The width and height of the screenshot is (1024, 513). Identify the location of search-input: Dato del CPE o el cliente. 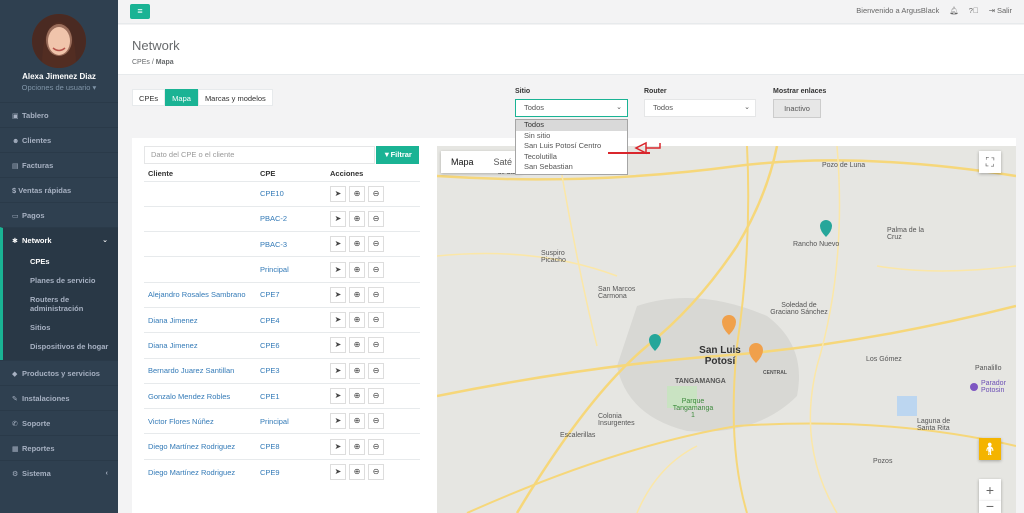
(259, 155).